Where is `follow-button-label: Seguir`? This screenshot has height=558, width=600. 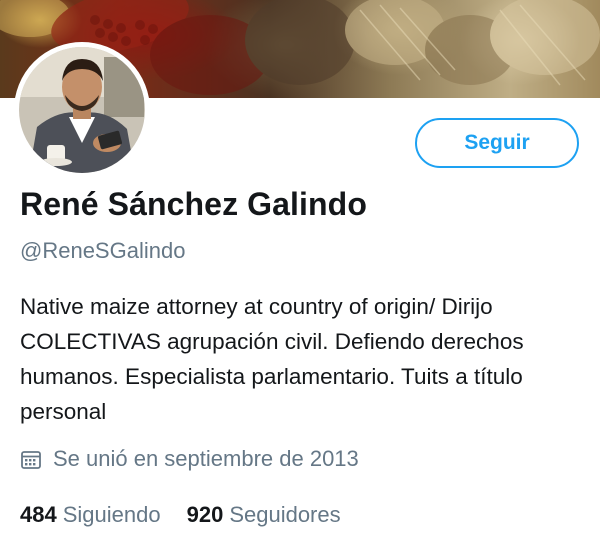
follow-button-label: Seguir is located at coordinates (497, 142).